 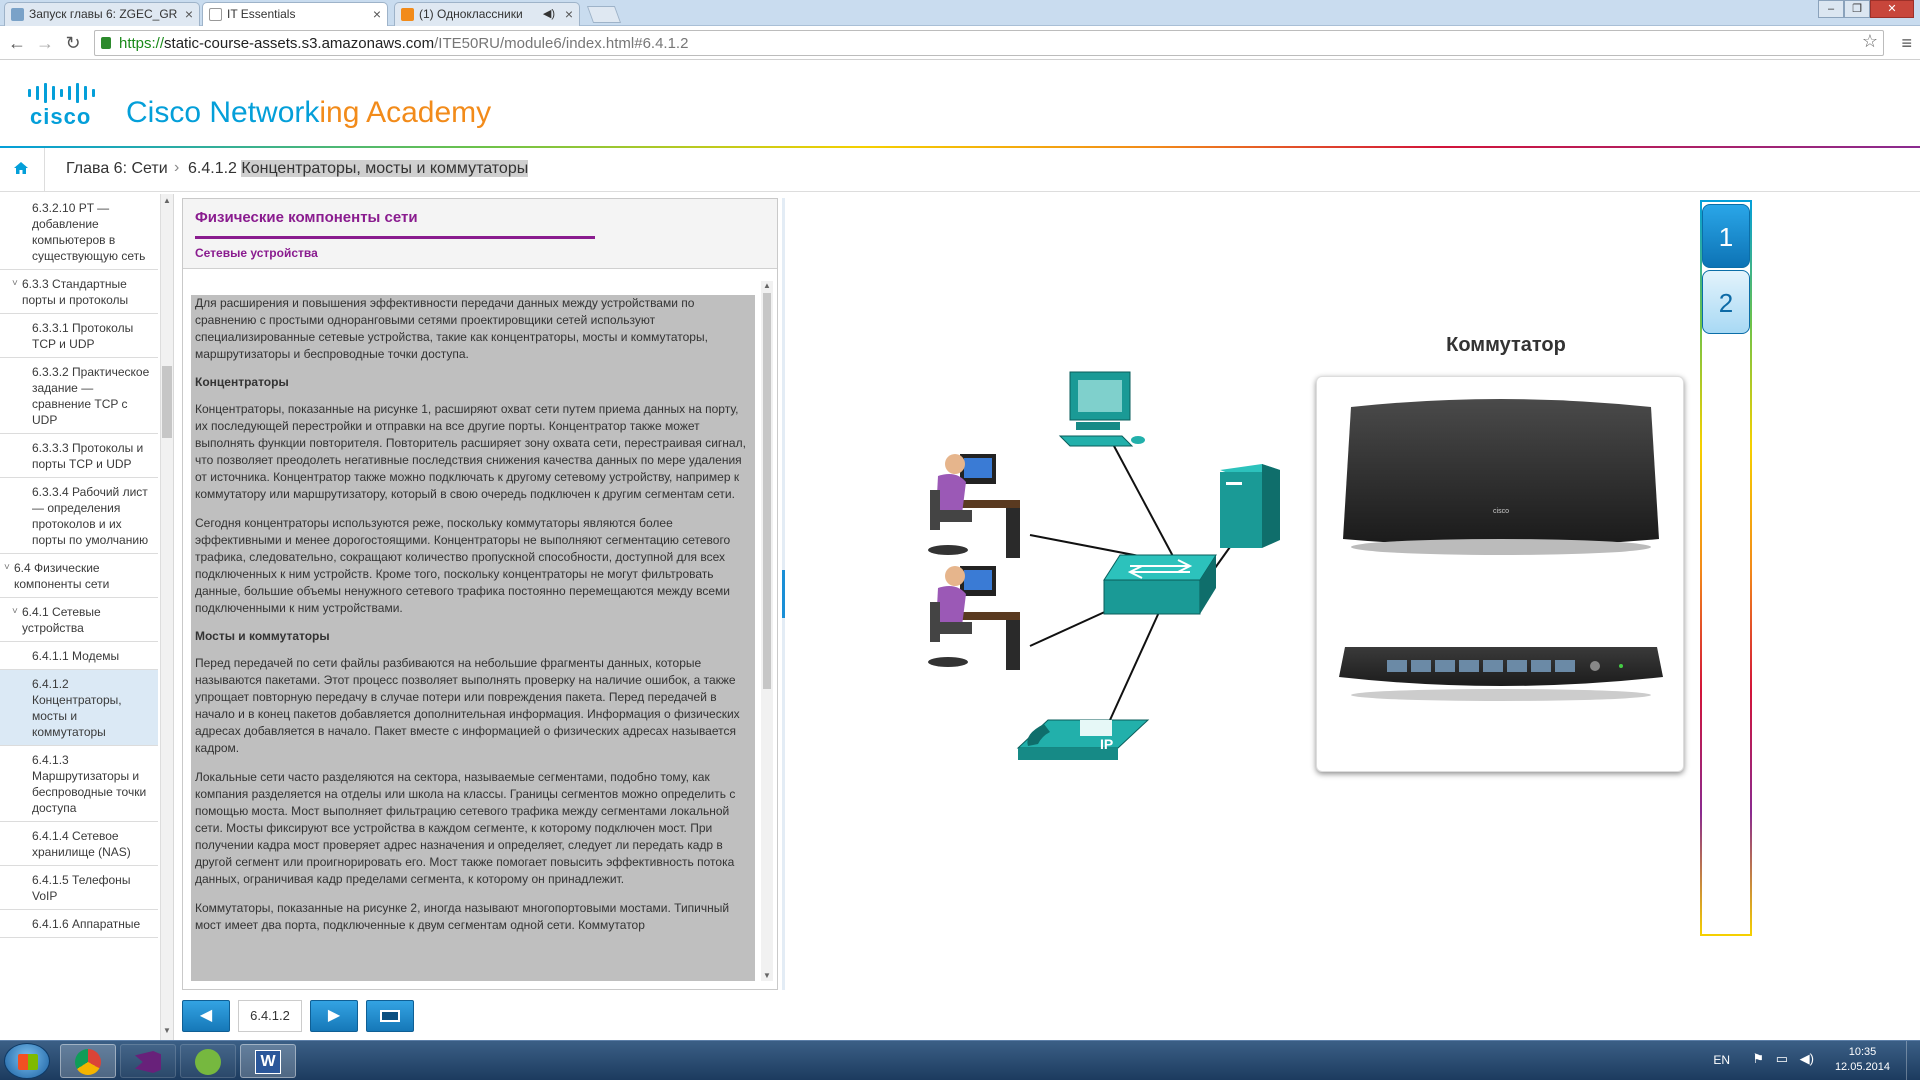 I want to click on toc-item-label: 6.3.3.3 Протоколы и порты TCP и UDP, so click(x=88, y=456).